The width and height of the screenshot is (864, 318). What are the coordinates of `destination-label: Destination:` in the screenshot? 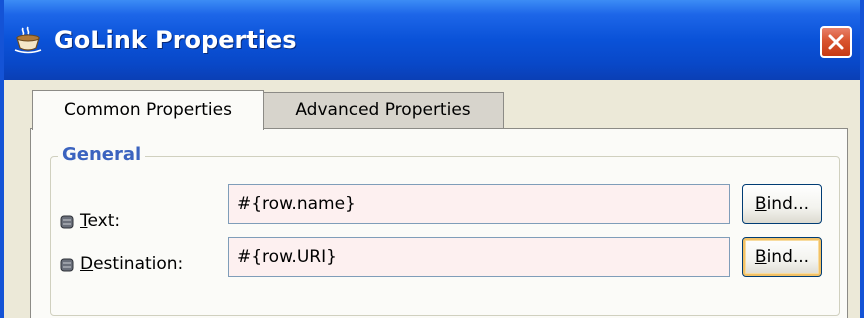 It's located at (132, 264).